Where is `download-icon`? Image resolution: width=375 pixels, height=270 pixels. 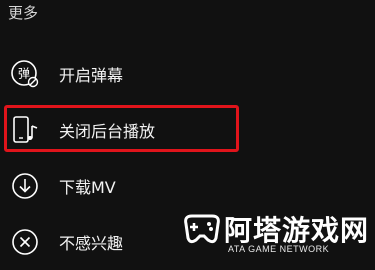 download-icon is located at coordinates (25, 186).